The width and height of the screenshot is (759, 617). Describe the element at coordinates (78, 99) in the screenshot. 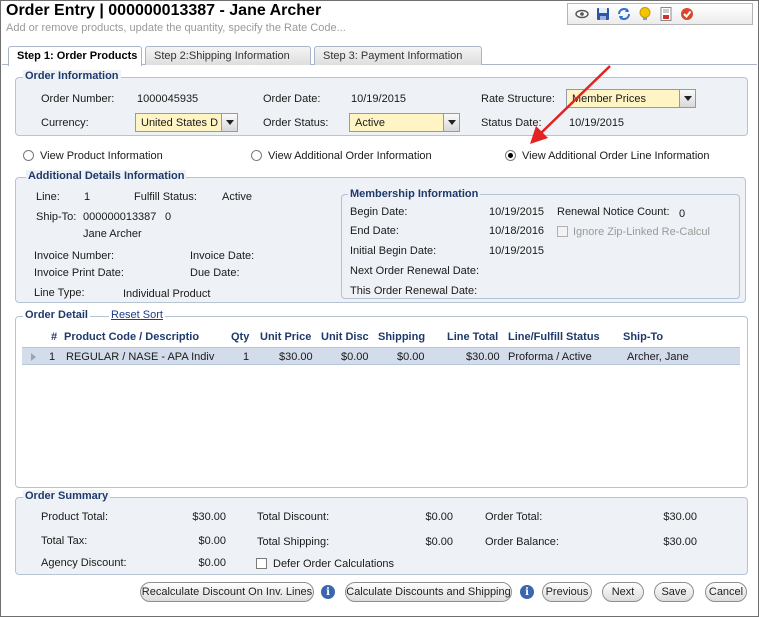

I see `order-number-label: Order Number:` at that location.